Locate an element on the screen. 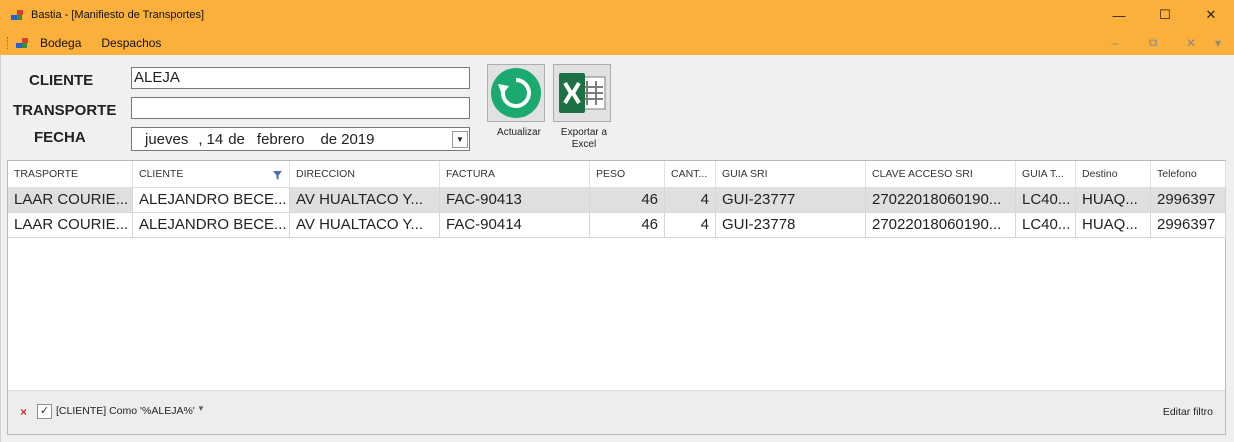 This screenshot has height=442, width=1234. fecha-de-1: de is located at coordinates (236, 139).